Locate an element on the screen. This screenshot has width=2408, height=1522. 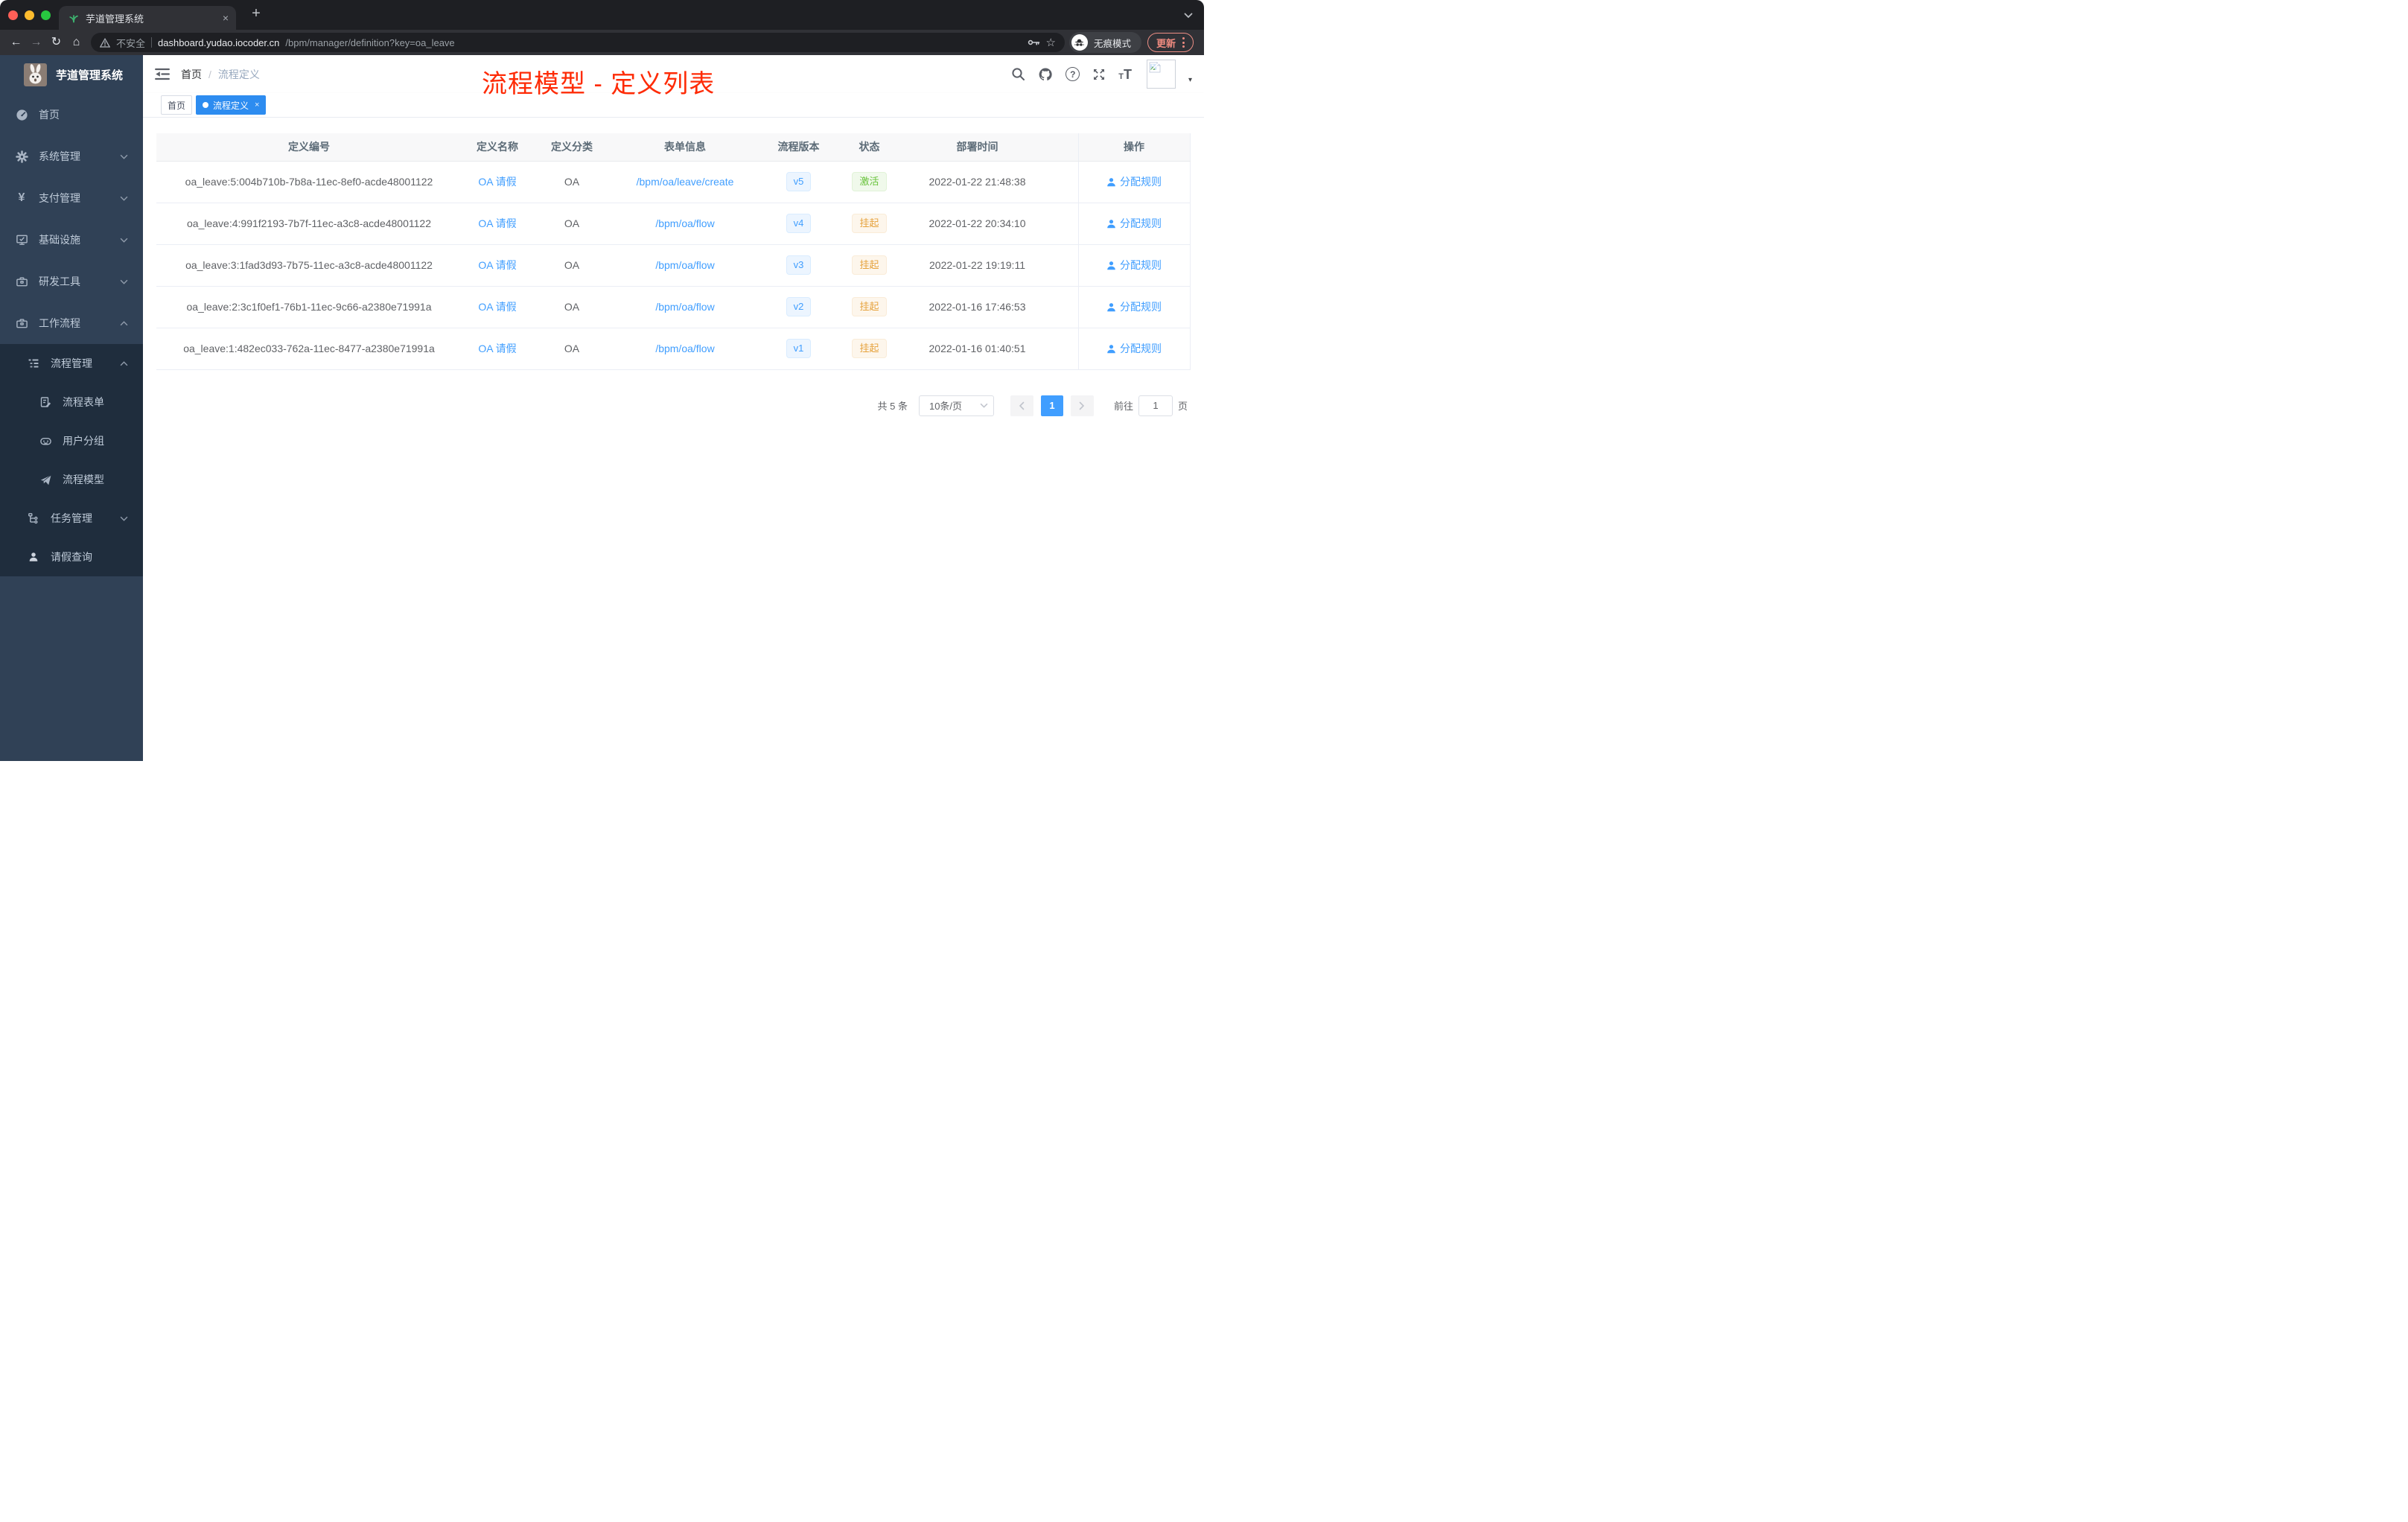
sidebar-toggle-icon is located at coordinates (162, 74).